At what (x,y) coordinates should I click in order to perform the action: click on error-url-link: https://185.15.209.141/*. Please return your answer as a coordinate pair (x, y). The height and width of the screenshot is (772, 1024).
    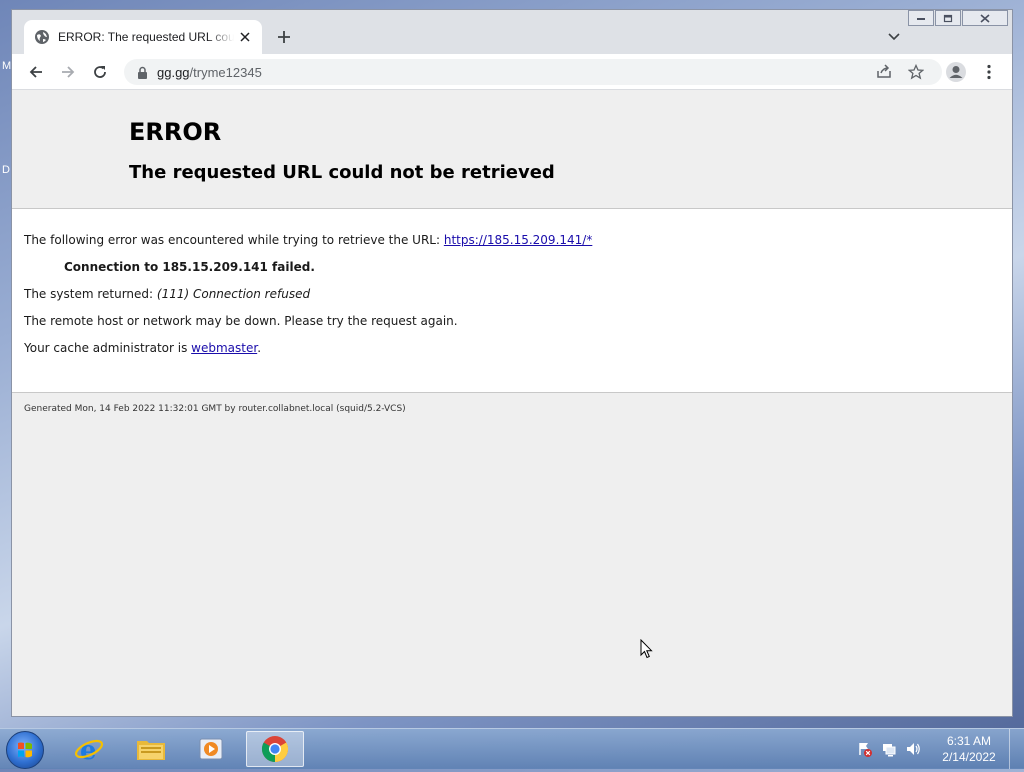
    Looking at the image, I should click on (518, 240).